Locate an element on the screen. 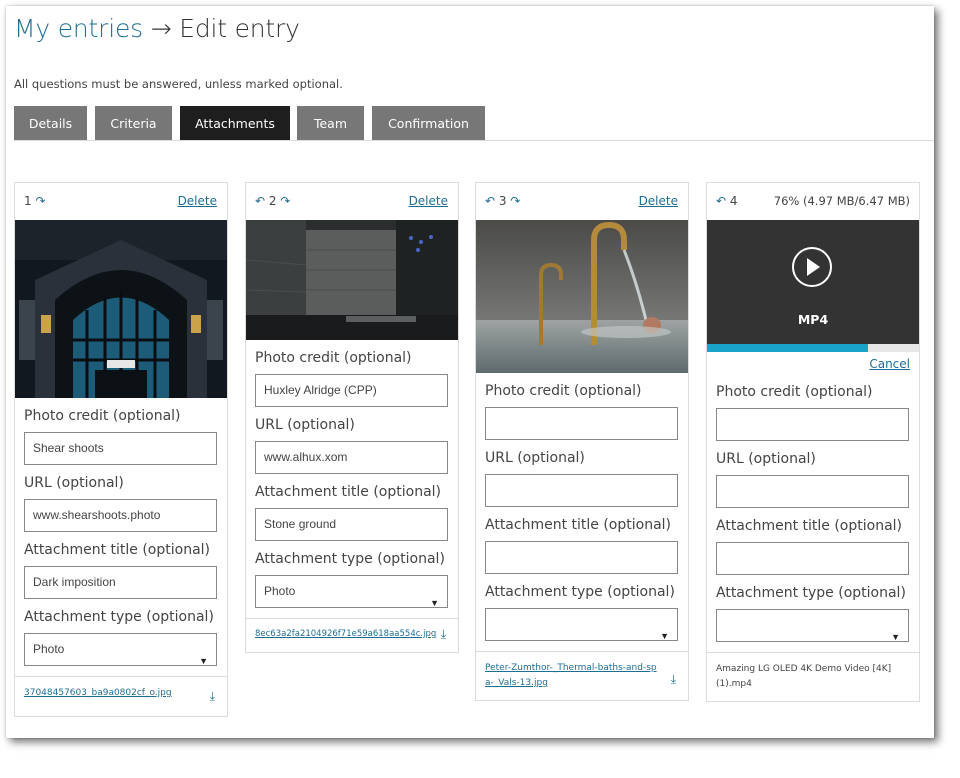 The height and width of the screenshot is (778, 960). dark-building-photo is located at coordinates (121, 309).